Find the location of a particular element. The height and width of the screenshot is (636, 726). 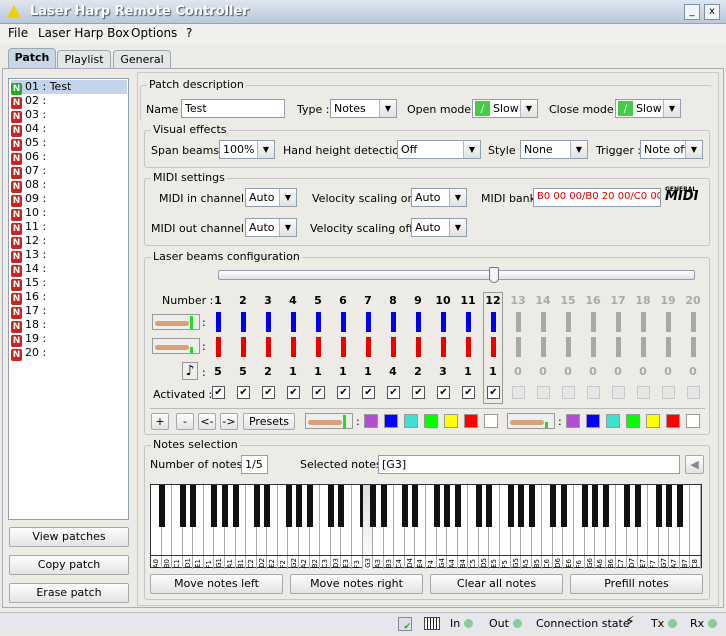

remove-beam-button: - is located at coordinates (185, 421).